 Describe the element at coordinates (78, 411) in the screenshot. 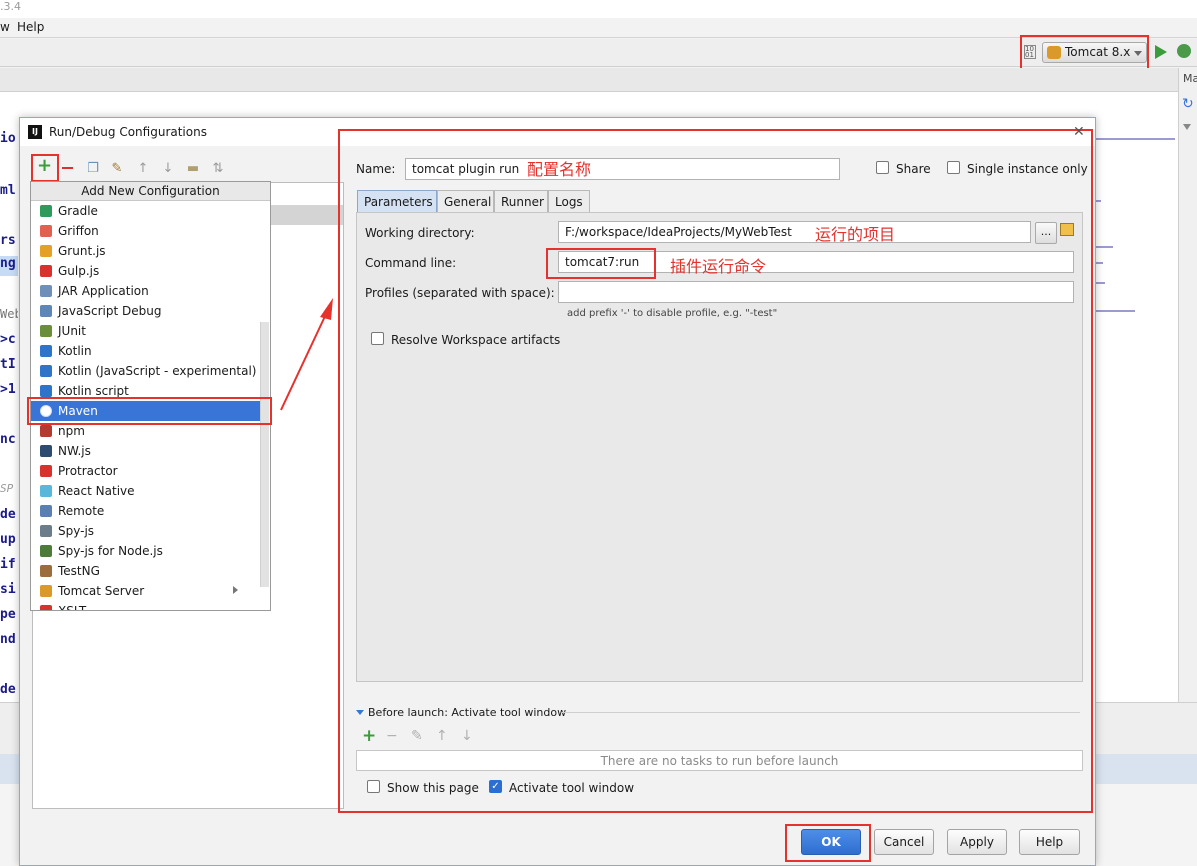

I see `popup-item-label: Maven` at that location.